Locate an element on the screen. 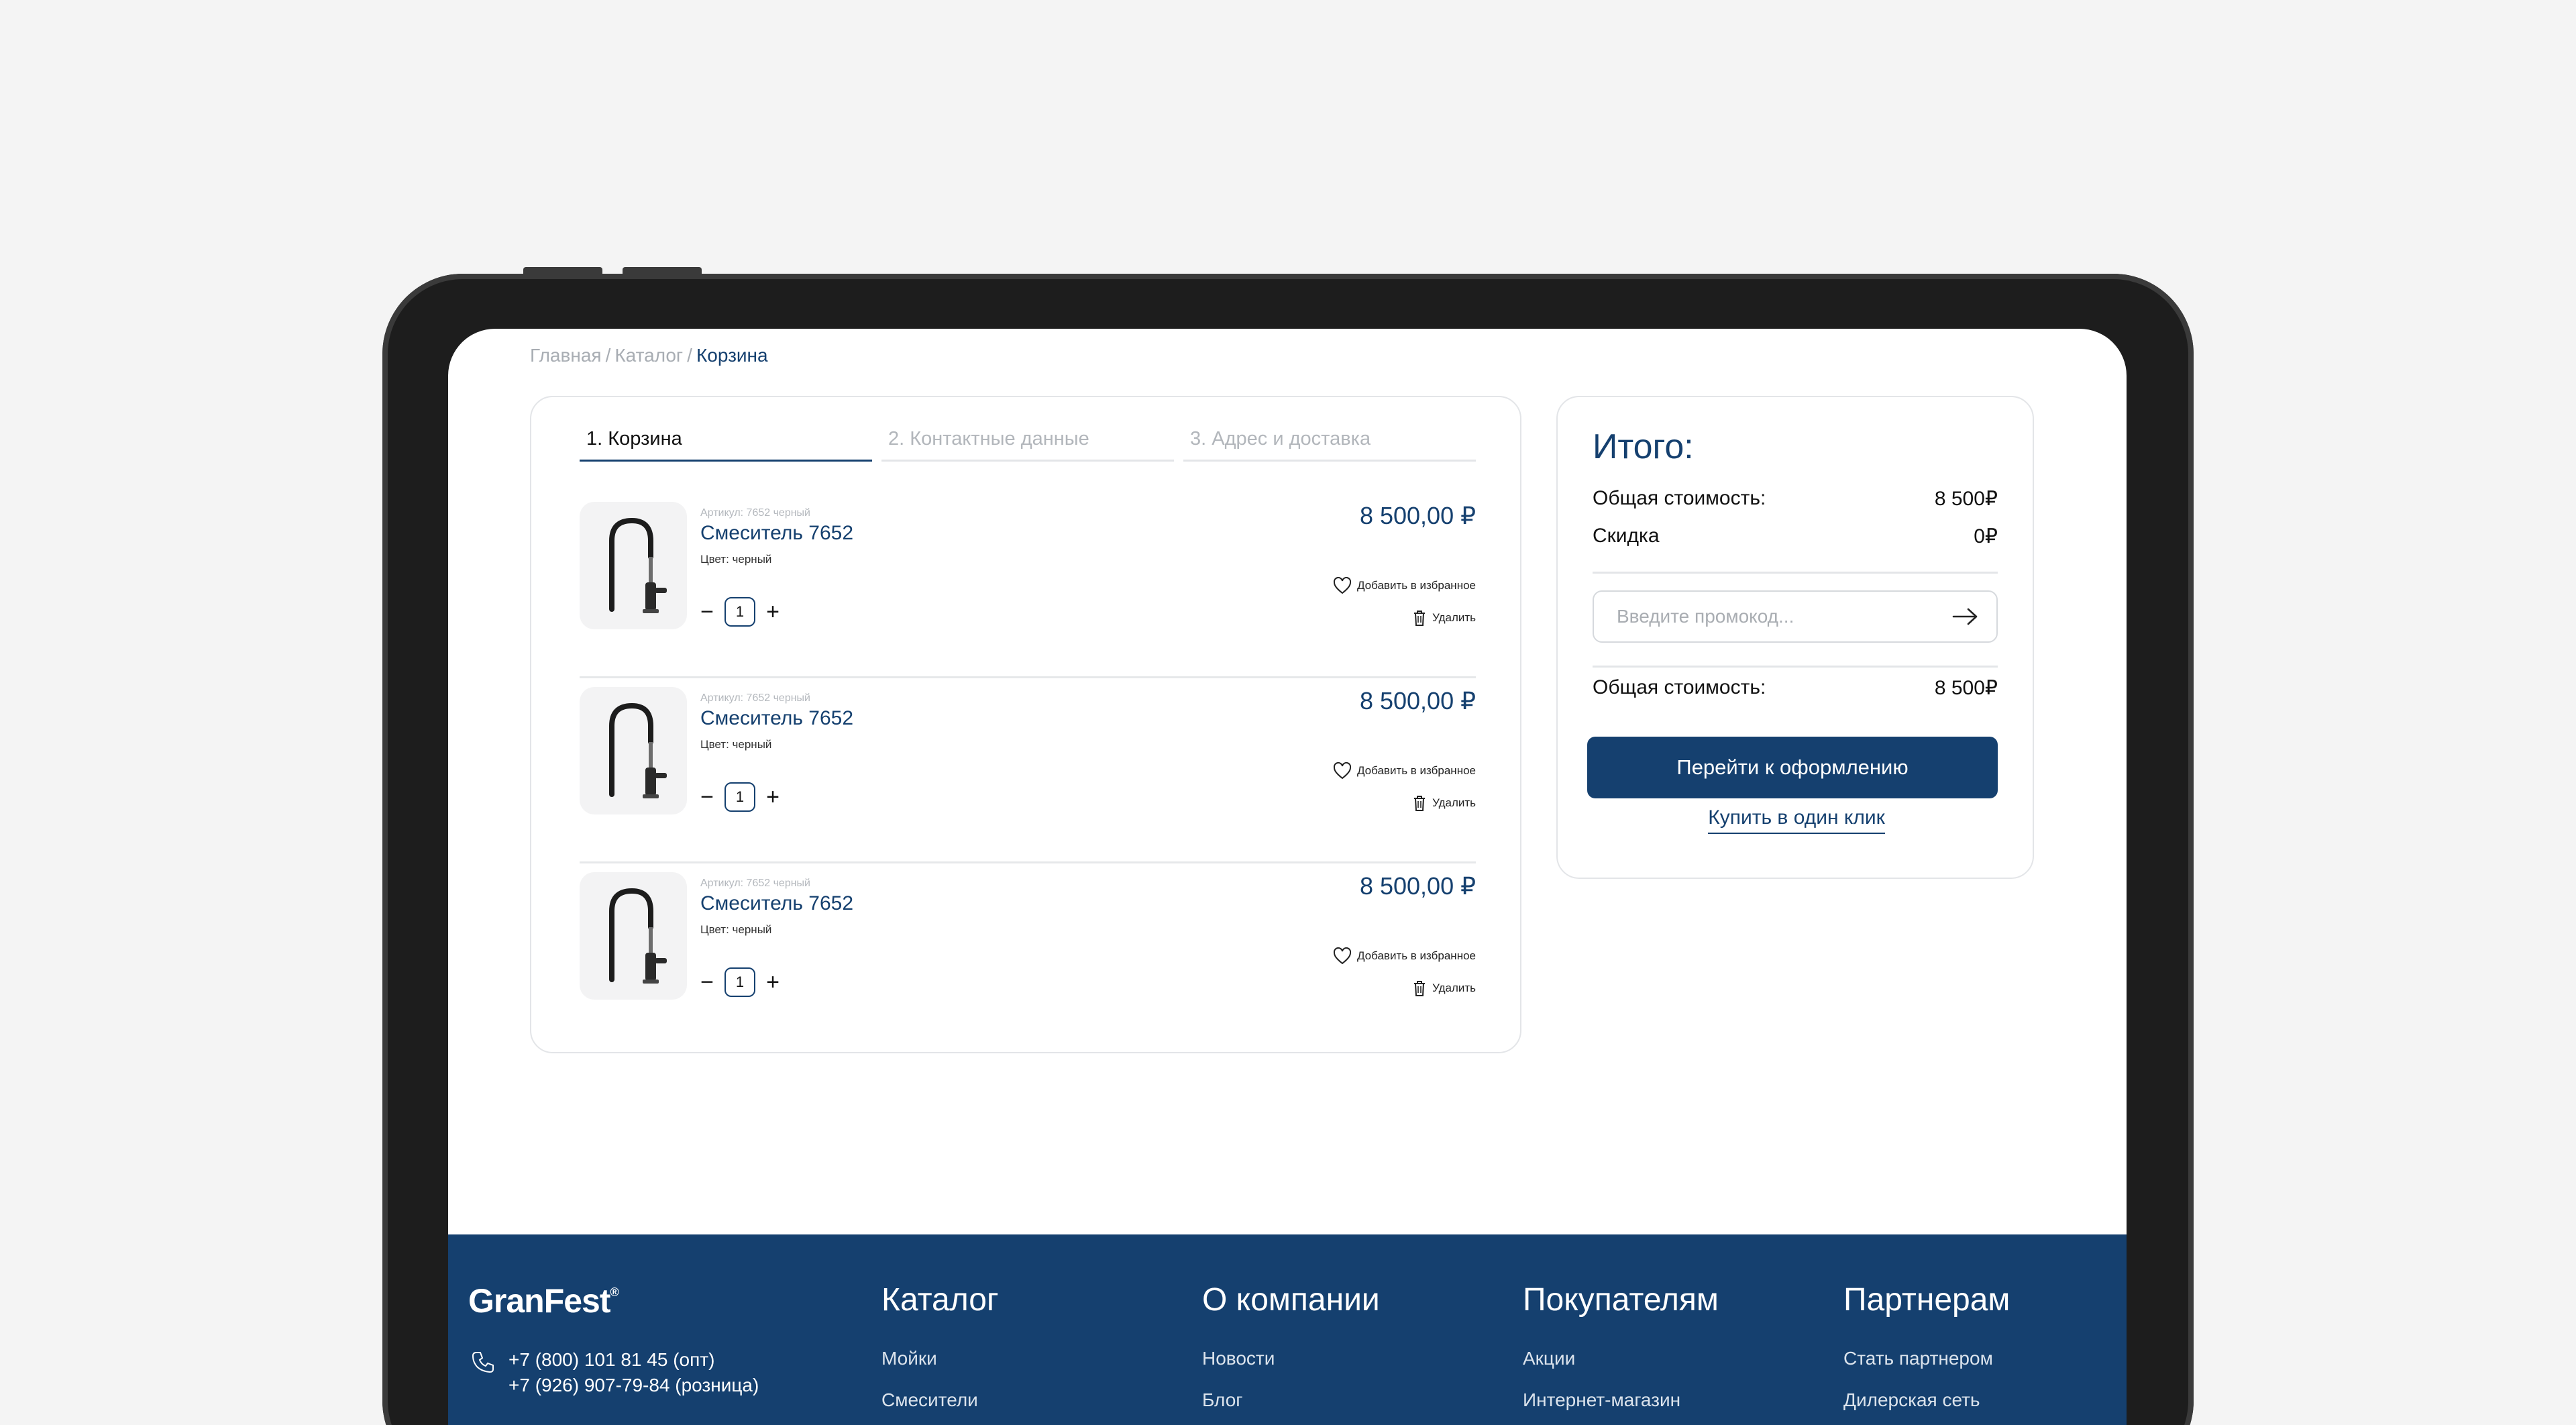 Image resolution: width=2576 pixels, height=1425 pixels. footer-column-customers: Покупателям Акции Интернет-магазин is located at coordinates (1621, 1353).